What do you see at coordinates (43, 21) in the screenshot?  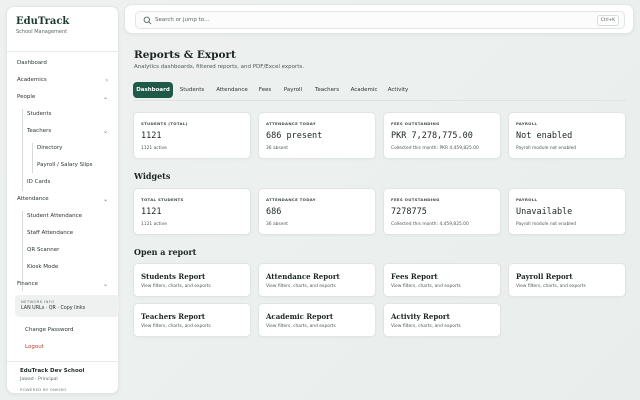 I see `app-title: EduTrack` at bounding box center [43, 21].